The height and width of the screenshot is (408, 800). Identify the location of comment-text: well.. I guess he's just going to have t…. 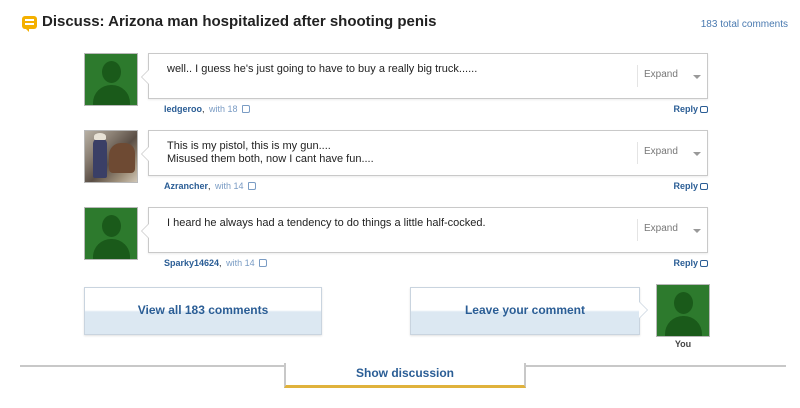
(322, 69).